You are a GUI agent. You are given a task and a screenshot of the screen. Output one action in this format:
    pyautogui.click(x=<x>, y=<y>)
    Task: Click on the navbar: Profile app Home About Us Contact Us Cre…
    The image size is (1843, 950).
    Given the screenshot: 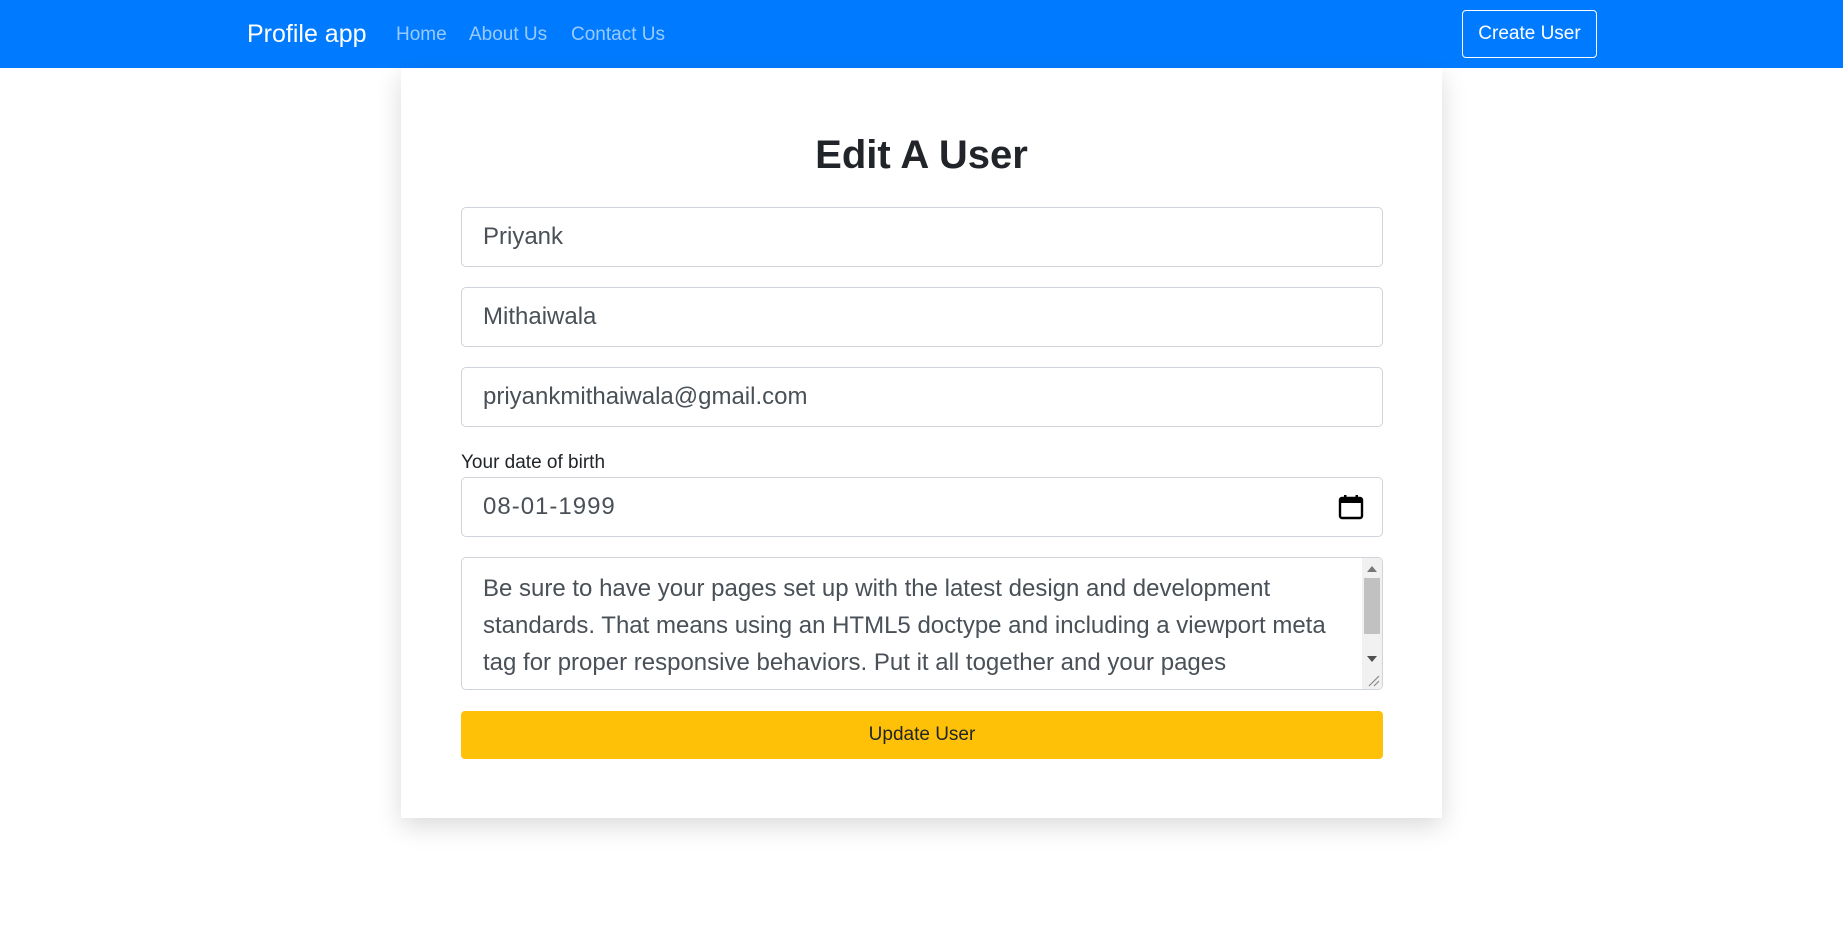 What is the action you would take?
    pyautogui.click(x=921, y=34)
    